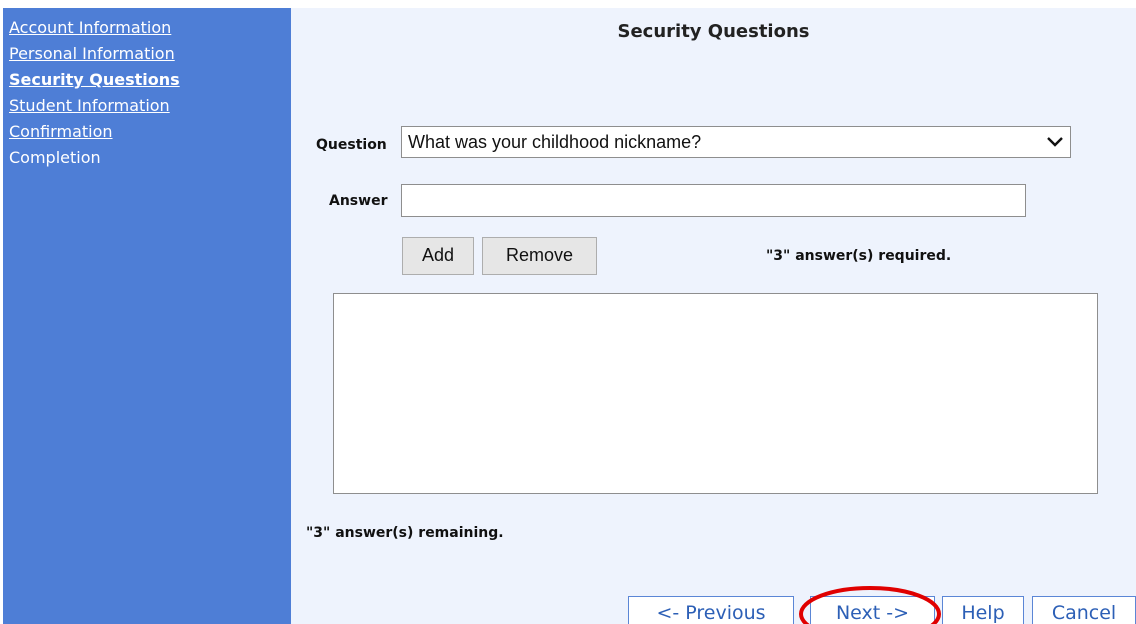 This screenshot has width=1136, height=624. What do you see at coordinates (539, 256) in the screenshot?
I see `remove-button: Remove` at bounding box center [539, 256].